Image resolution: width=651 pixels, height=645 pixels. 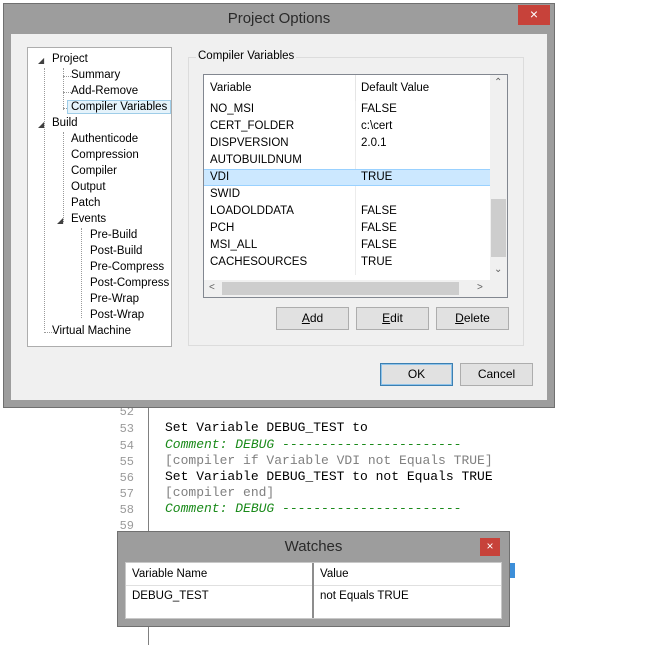 I want to click on tree-item-project: Project, so click(x=70, y=59).